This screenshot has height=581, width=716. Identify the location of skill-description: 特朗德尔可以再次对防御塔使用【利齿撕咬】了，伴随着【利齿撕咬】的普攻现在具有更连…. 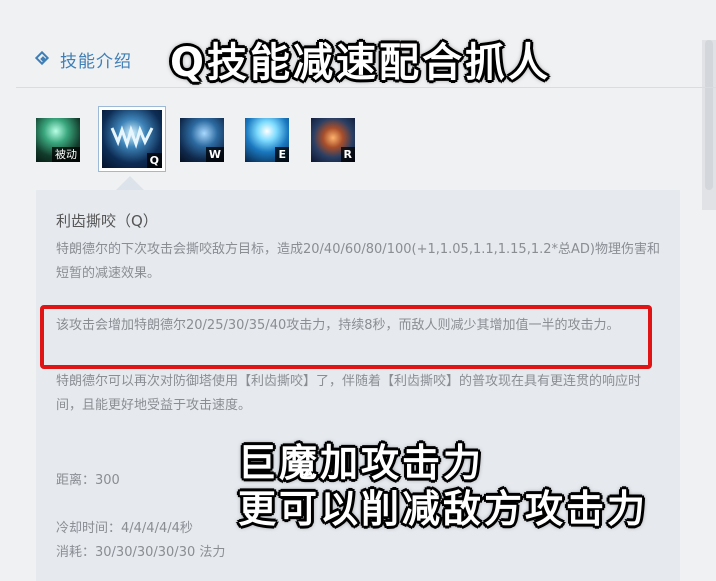
(349, 393).